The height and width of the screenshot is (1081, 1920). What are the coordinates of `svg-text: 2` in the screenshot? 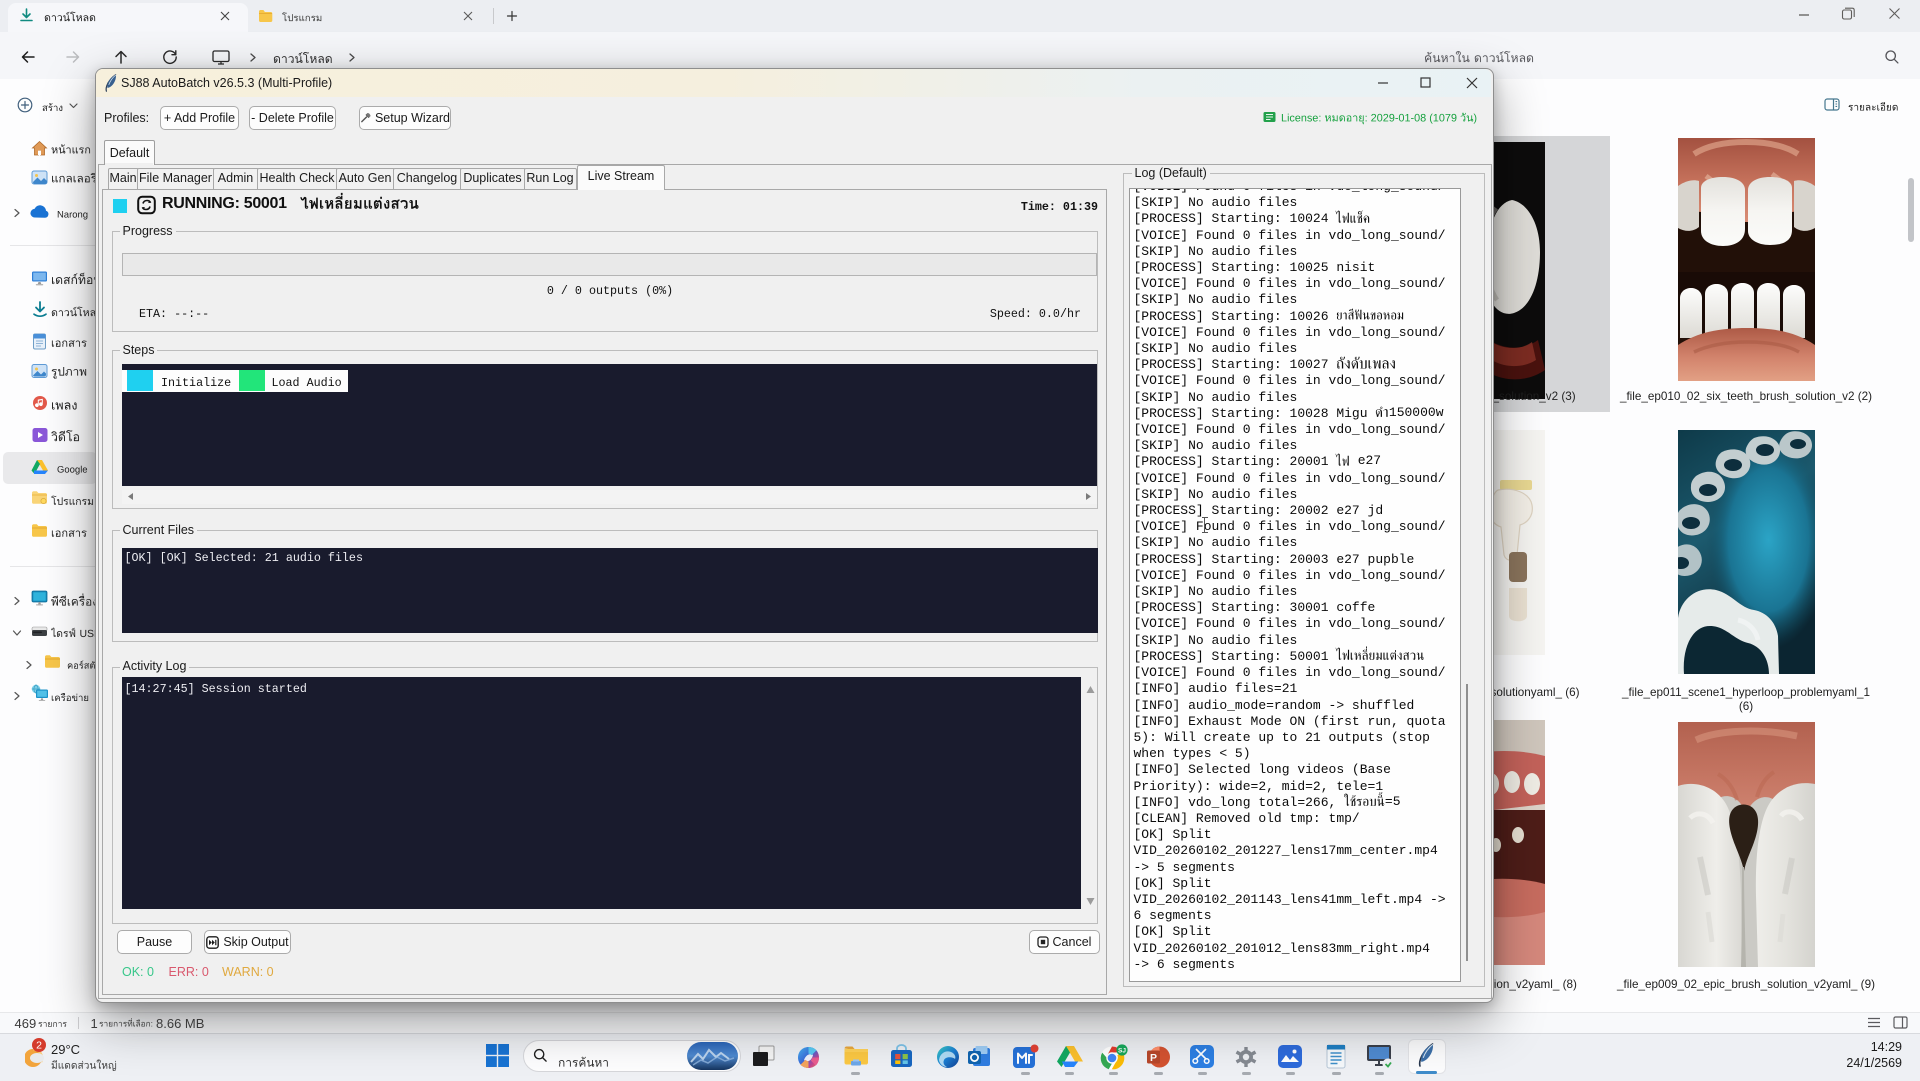 It's located at (39, 1046).